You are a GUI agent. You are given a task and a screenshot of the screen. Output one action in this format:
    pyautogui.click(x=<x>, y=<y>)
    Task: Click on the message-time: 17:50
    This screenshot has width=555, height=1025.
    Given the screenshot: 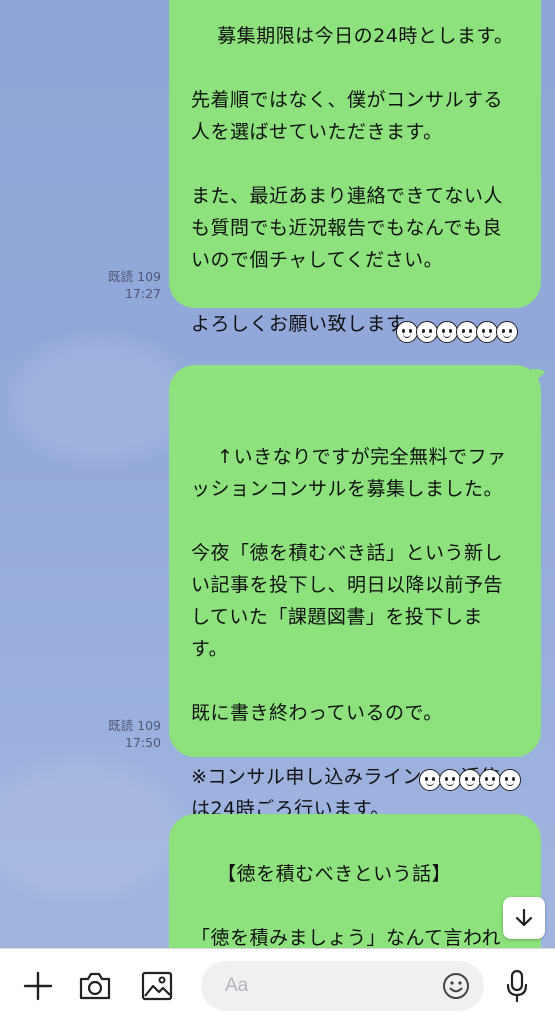 What is the action you would take?
    pyautogui.click(x=142, y=742)
    